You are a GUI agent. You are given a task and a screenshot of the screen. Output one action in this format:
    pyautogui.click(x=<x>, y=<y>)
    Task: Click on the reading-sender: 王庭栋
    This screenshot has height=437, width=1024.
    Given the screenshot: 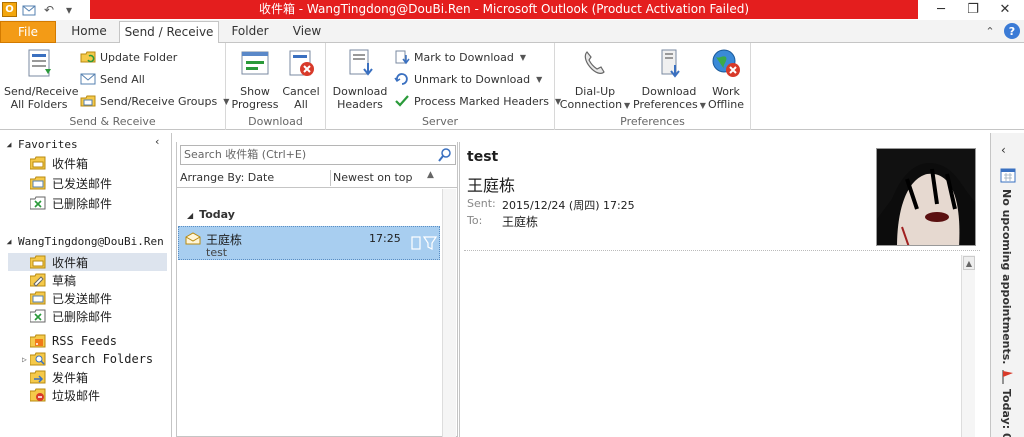 What is the action you would take?
    pyautogui.click(x=491, y=184)
    